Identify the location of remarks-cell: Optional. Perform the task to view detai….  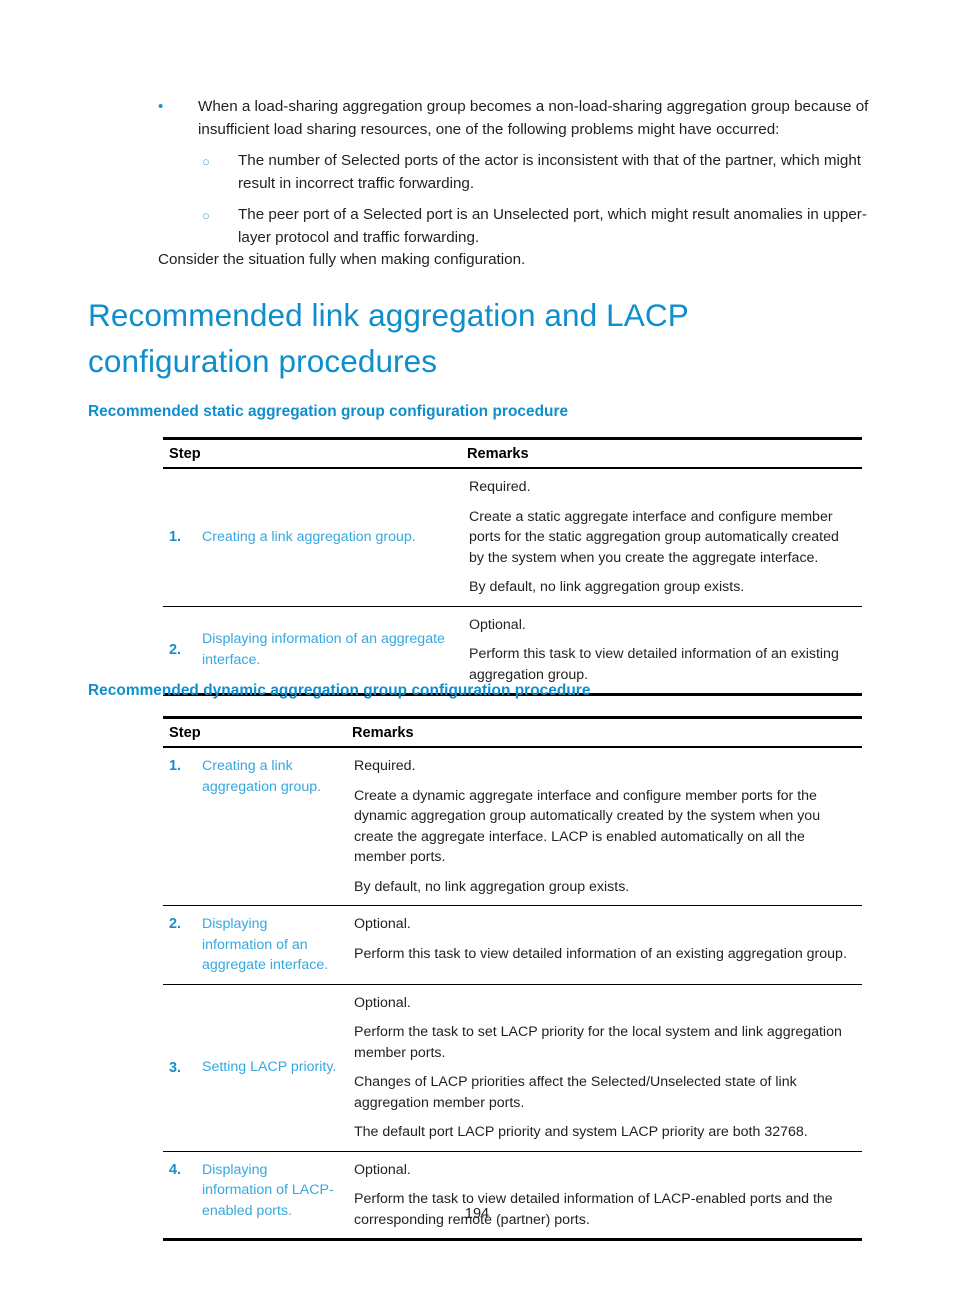
(607, 1195).